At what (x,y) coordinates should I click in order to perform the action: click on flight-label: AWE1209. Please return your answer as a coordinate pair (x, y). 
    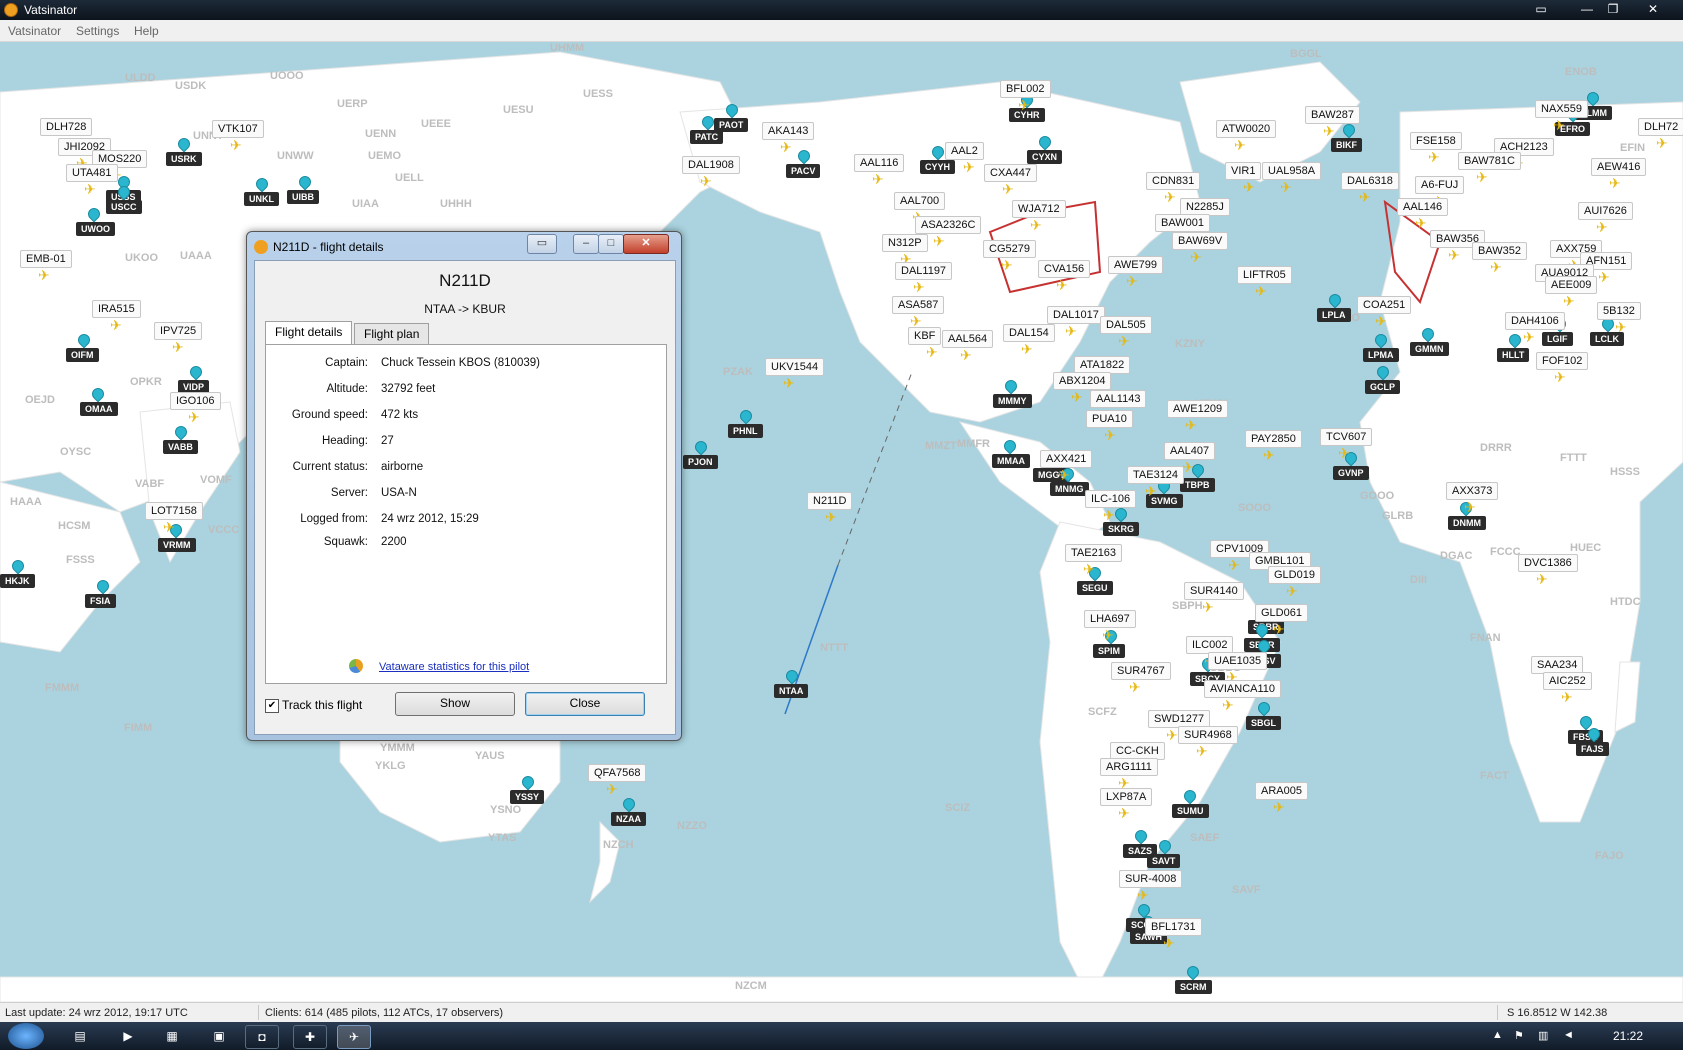
    Looking at the image, I should click on (1198, 409).